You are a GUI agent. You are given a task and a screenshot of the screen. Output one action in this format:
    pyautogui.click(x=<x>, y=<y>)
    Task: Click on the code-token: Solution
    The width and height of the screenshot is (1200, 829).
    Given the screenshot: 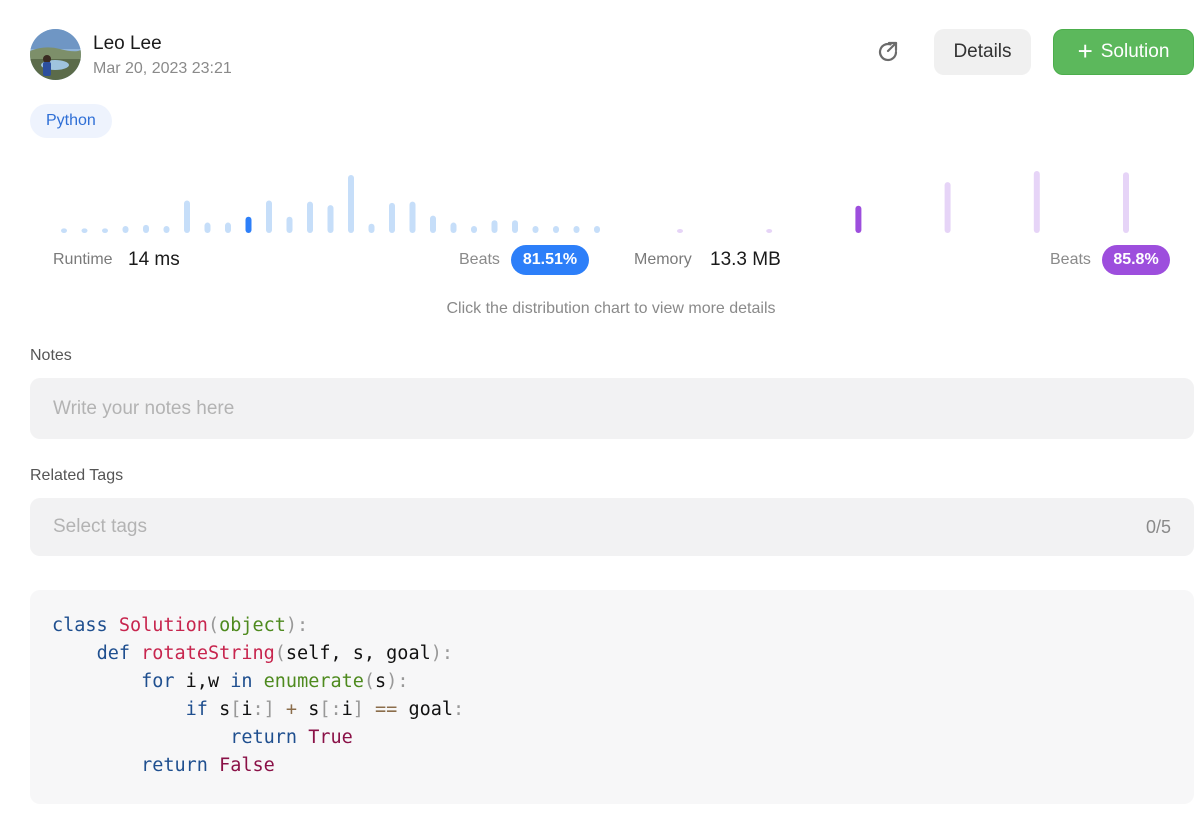 What is the action you would take?
    pyautogui.click(x=163, y=625)
    